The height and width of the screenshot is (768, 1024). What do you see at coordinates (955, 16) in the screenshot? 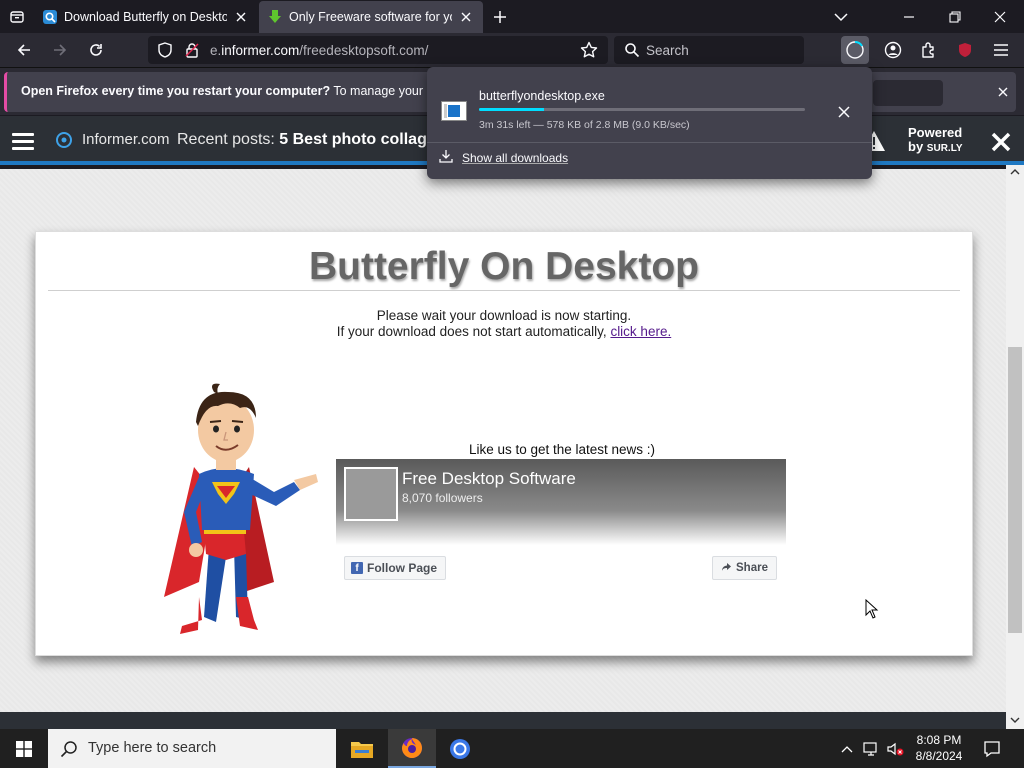
I see `restore-icon` at bounding box center [955, 16].